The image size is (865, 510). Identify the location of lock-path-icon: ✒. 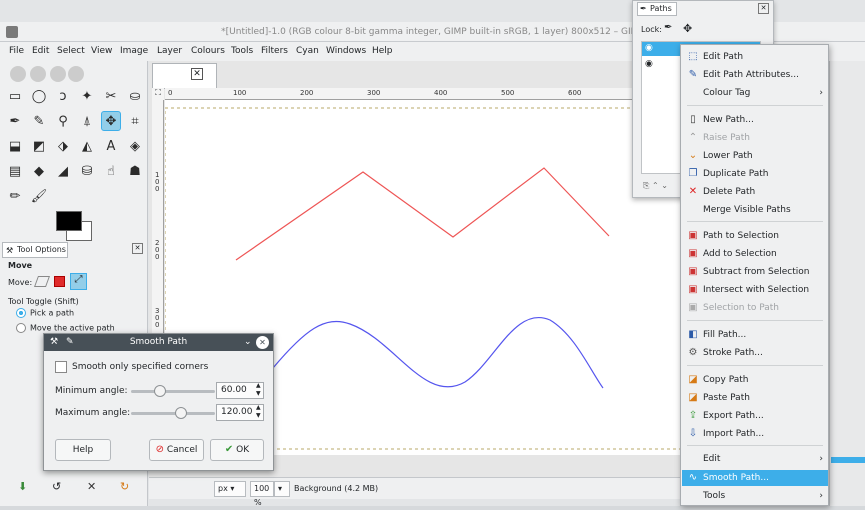
(668, 27).